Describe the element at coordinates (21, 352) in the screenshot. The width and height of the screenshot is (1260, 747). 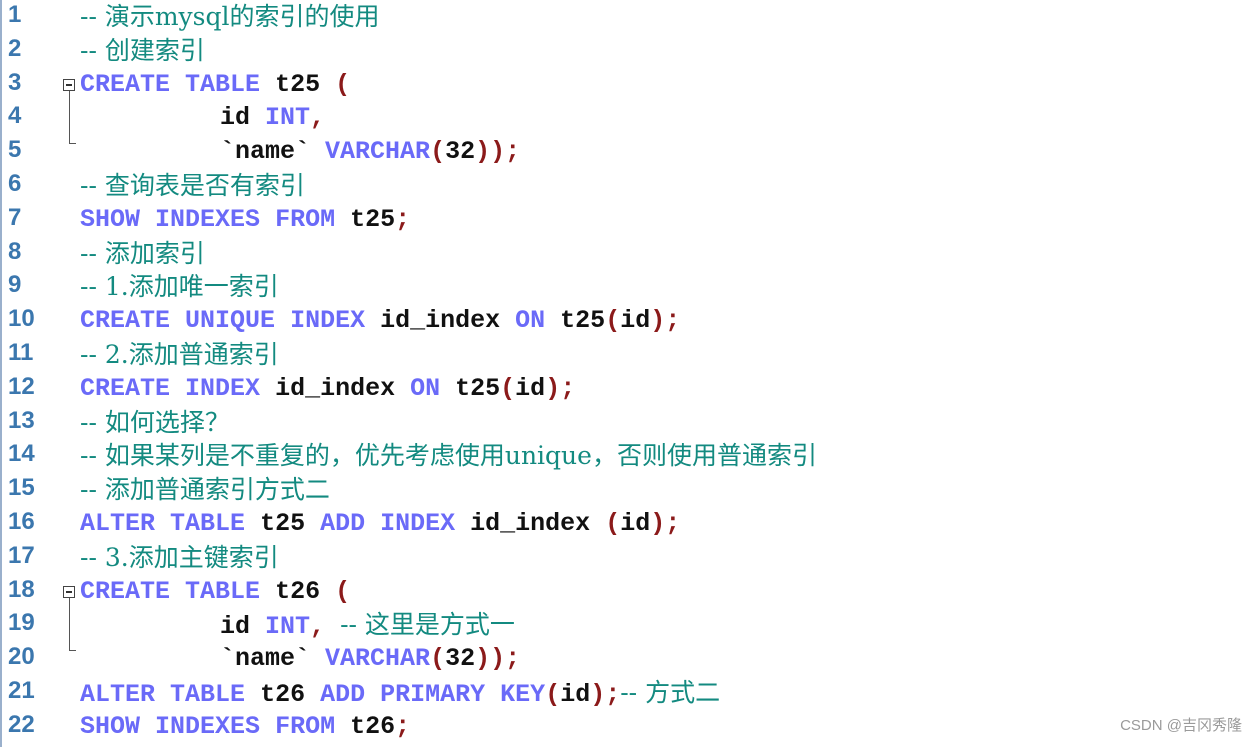
I see `line-number: 11` at that location.